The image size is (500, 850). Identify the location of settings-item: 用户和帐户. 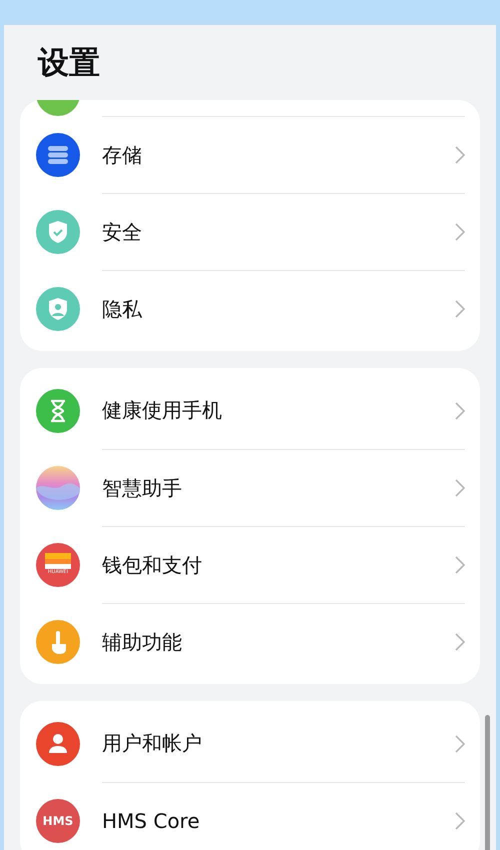
(250, 743).